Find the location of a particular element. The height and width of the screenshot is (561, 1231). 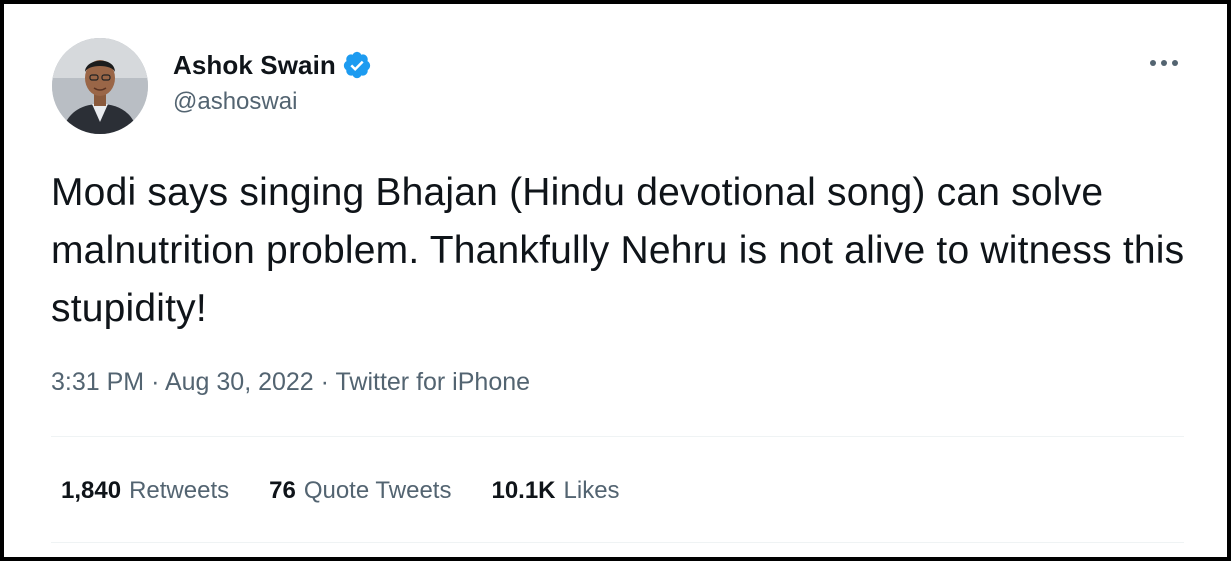

avatar is located at coordinates (100, 86).